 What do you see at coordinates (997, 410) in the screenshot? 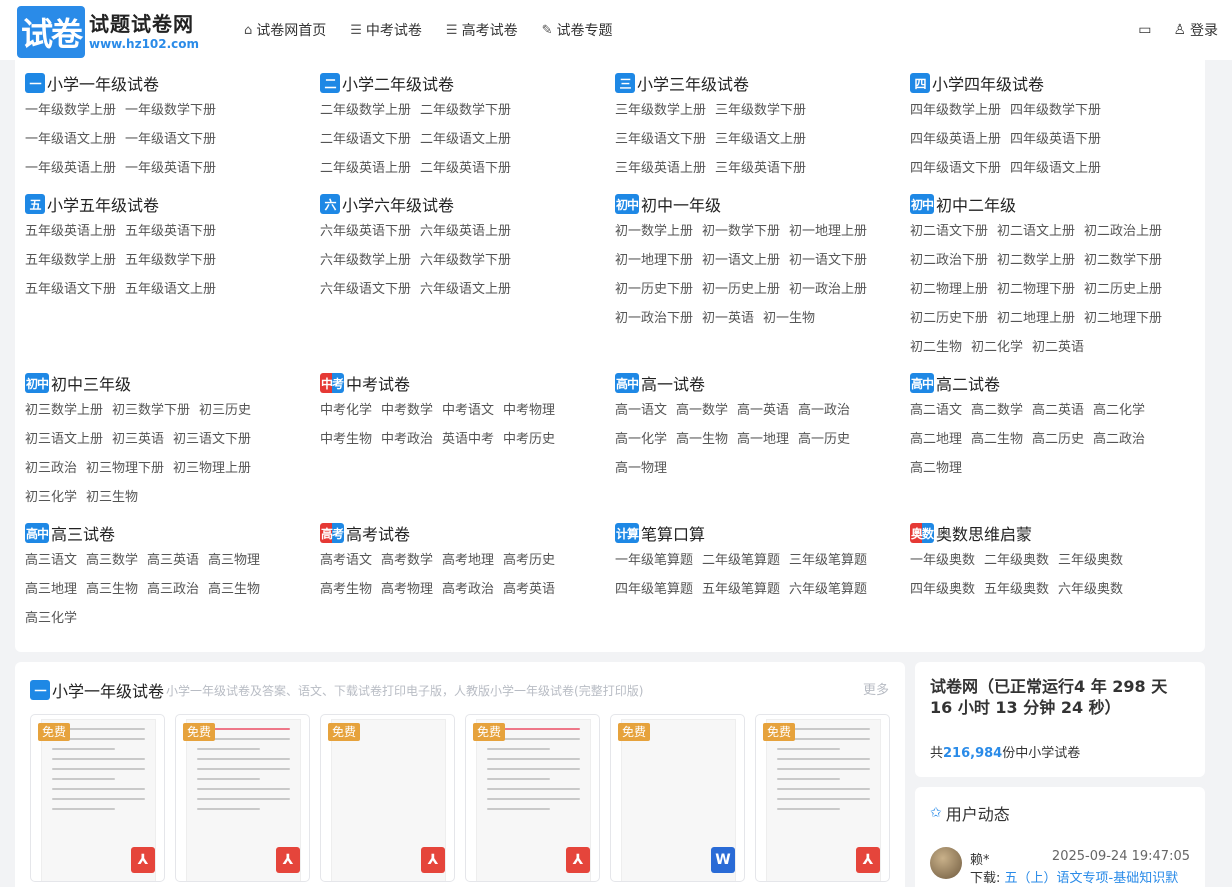
I see `category-link: 高二数学` at bounding box center [997, 410].